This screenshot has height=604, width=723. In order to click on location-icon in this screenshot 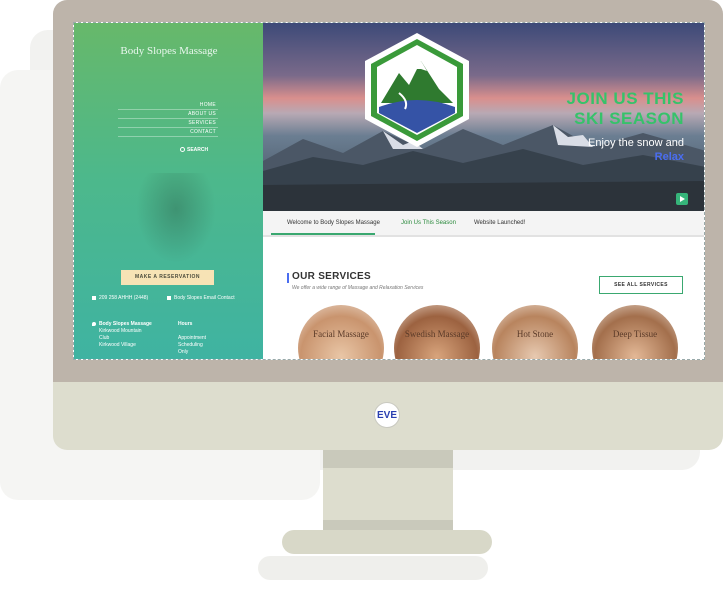, I will do `click(94, 323)`.